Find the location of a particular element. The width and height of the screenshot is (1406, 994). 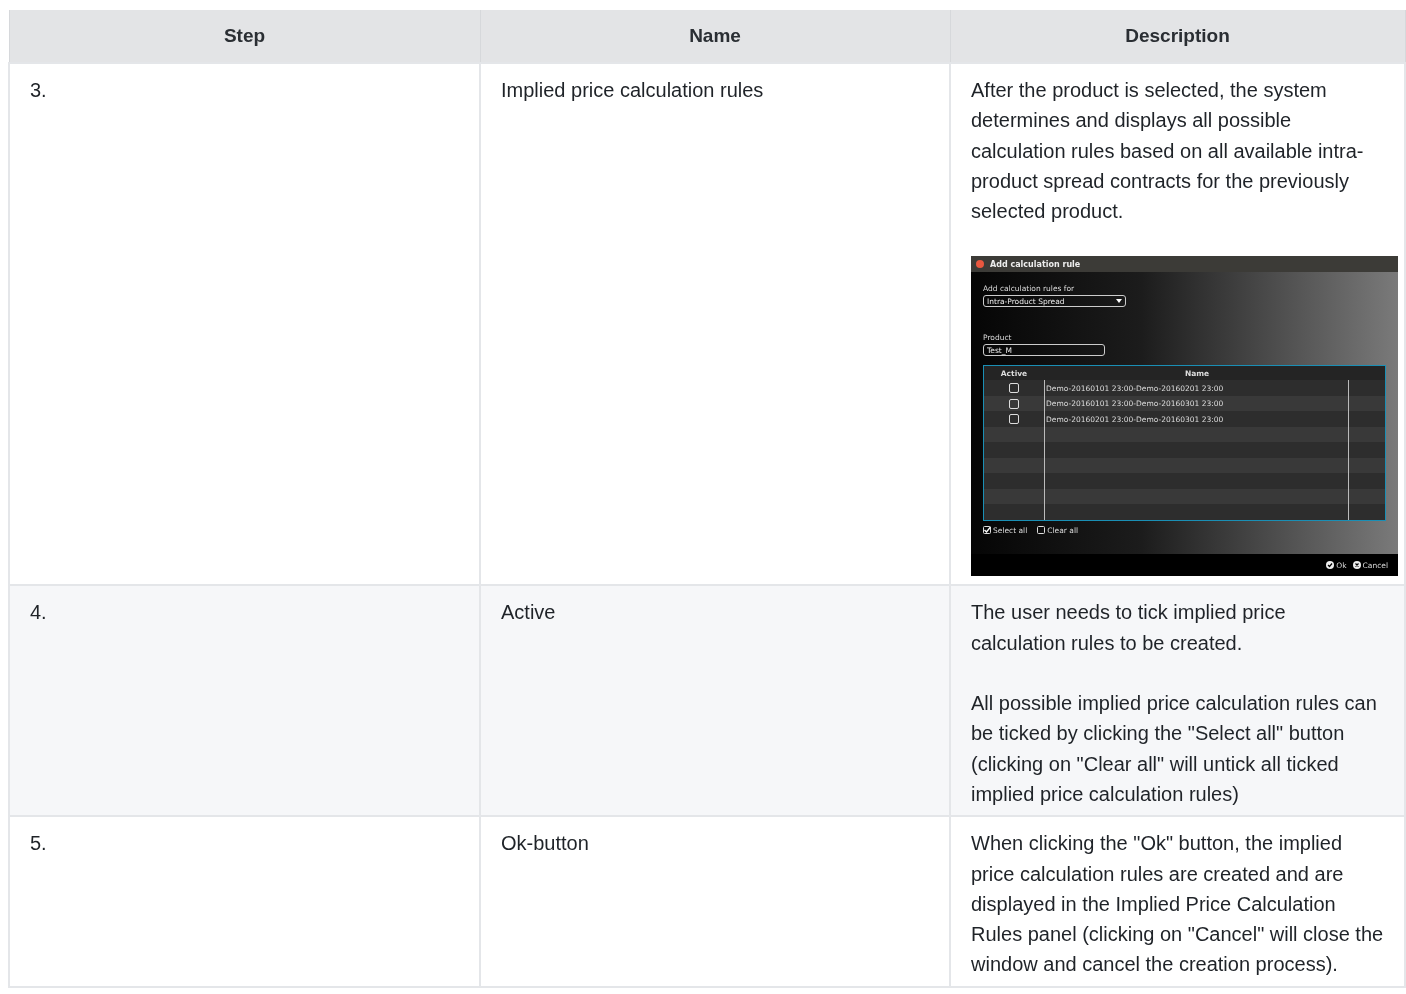

caret-icon is located at coordinates (1119, 301).